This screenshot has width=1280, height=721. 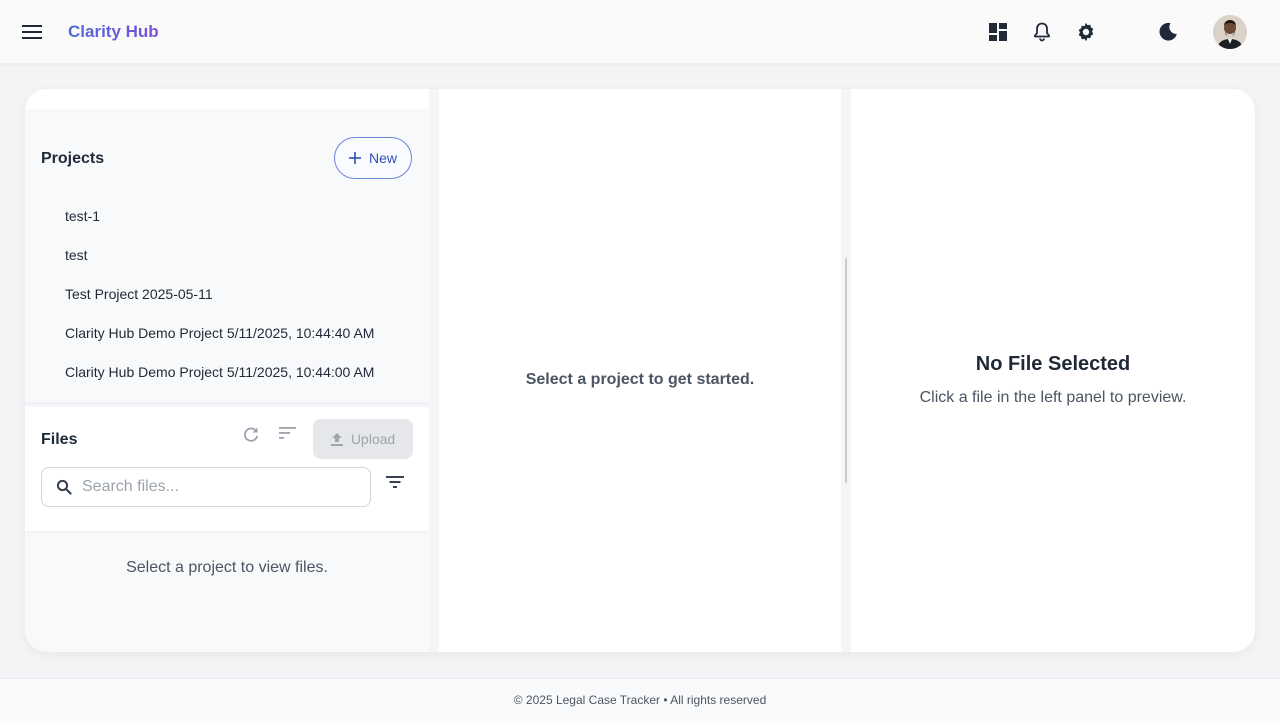 What do you see at coordinates (336, 439) in the screenshot?
I see `upload-icon` at bounding box center [336, 439].